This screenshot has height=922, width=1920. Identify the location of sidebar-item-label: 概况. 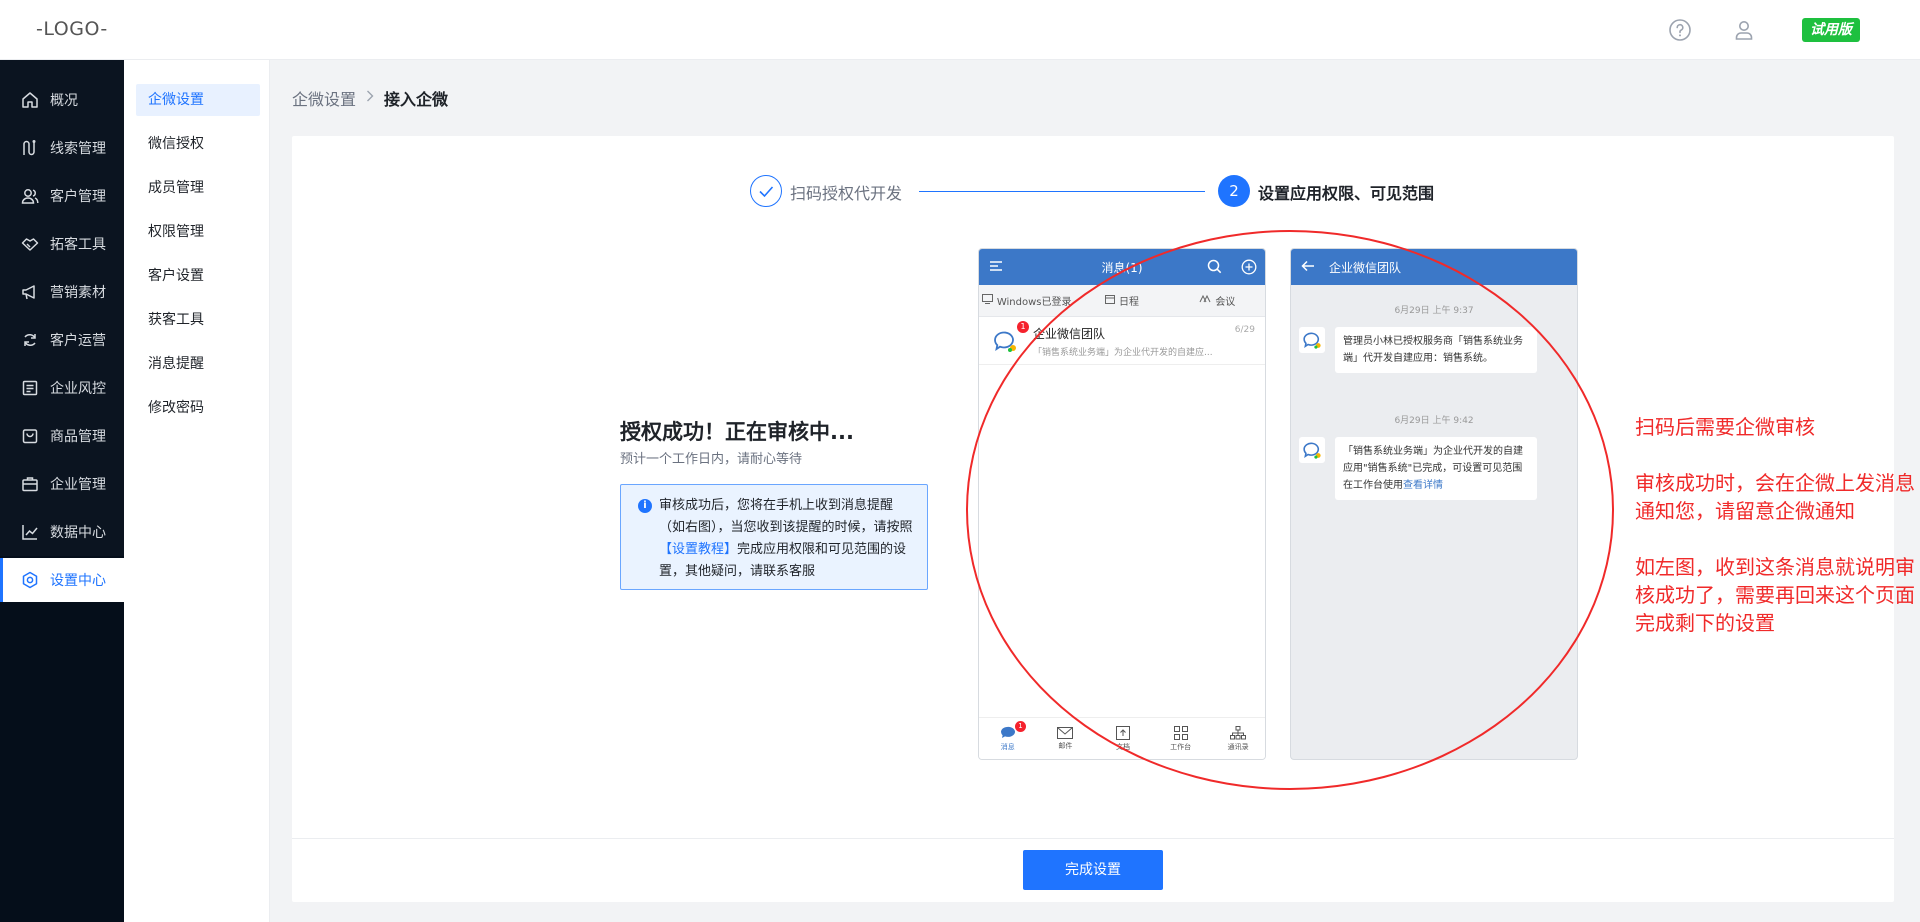
(64, 101).